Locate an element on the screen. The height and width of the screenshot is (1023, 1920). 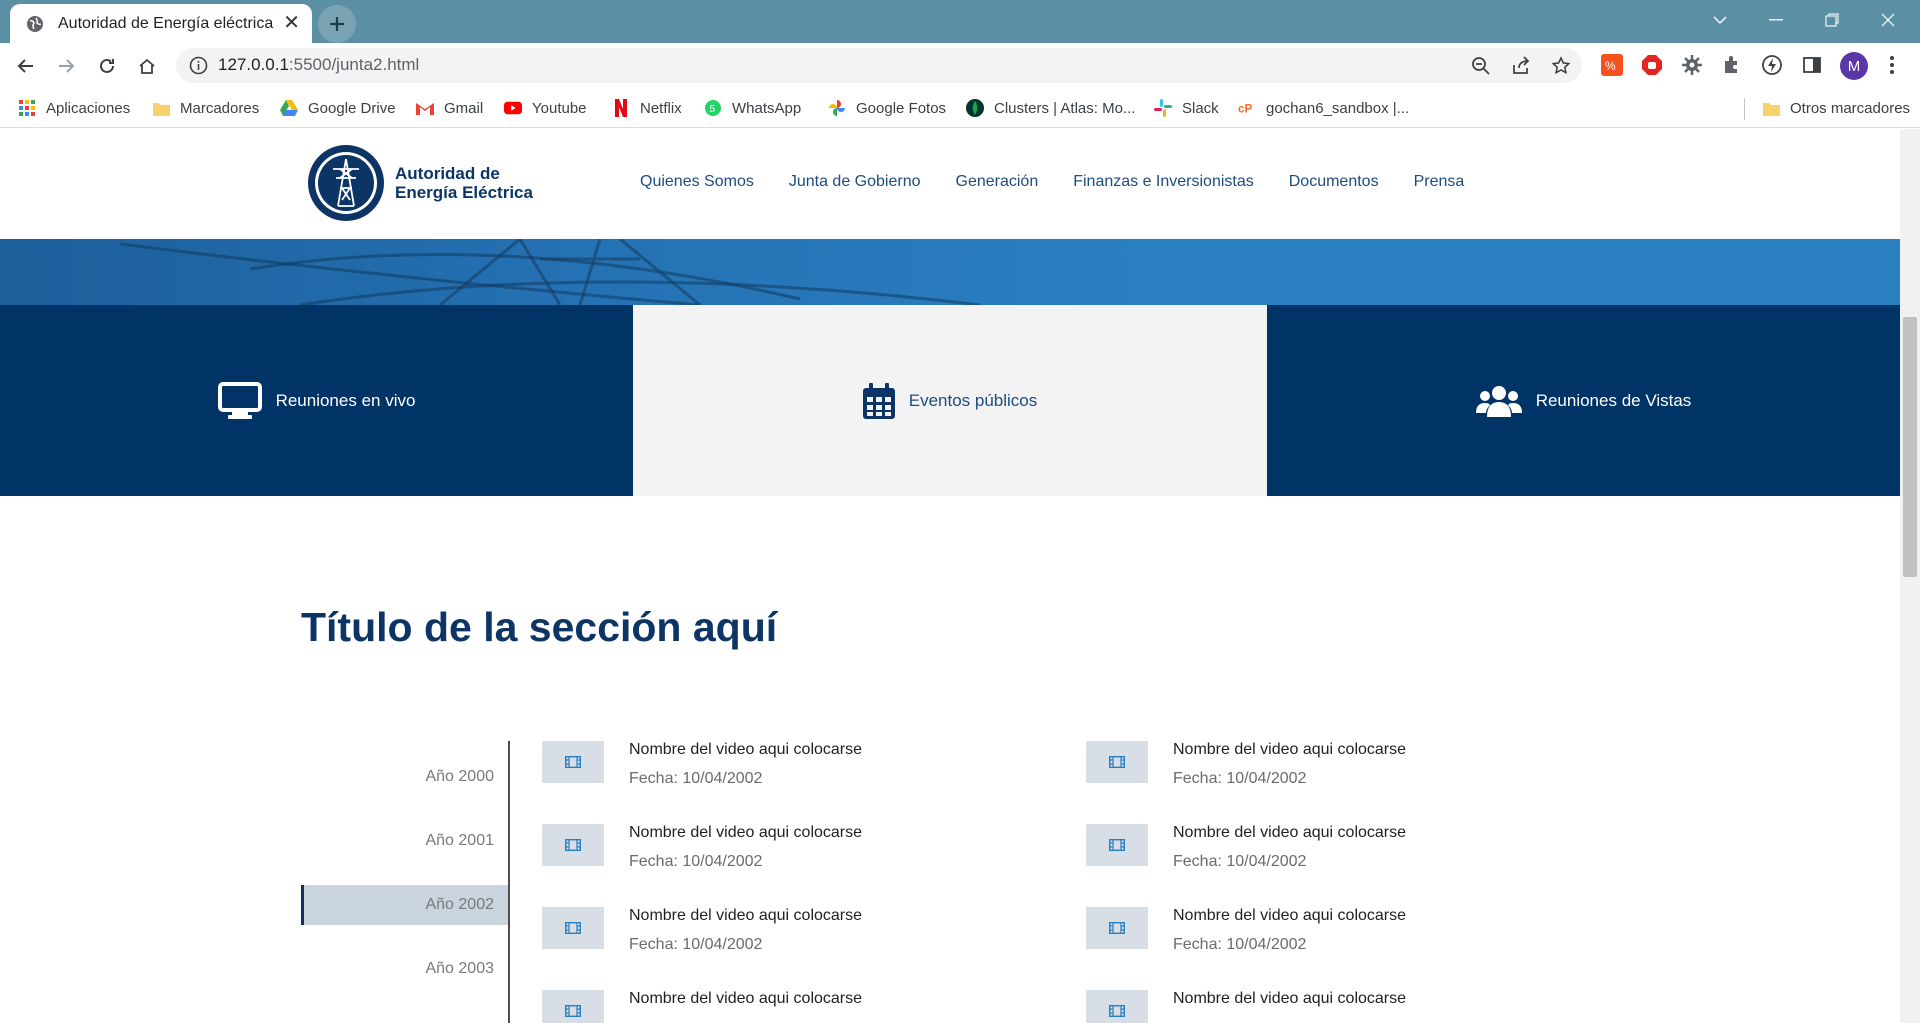
close-window-button is located at coordinates (1888, 20).